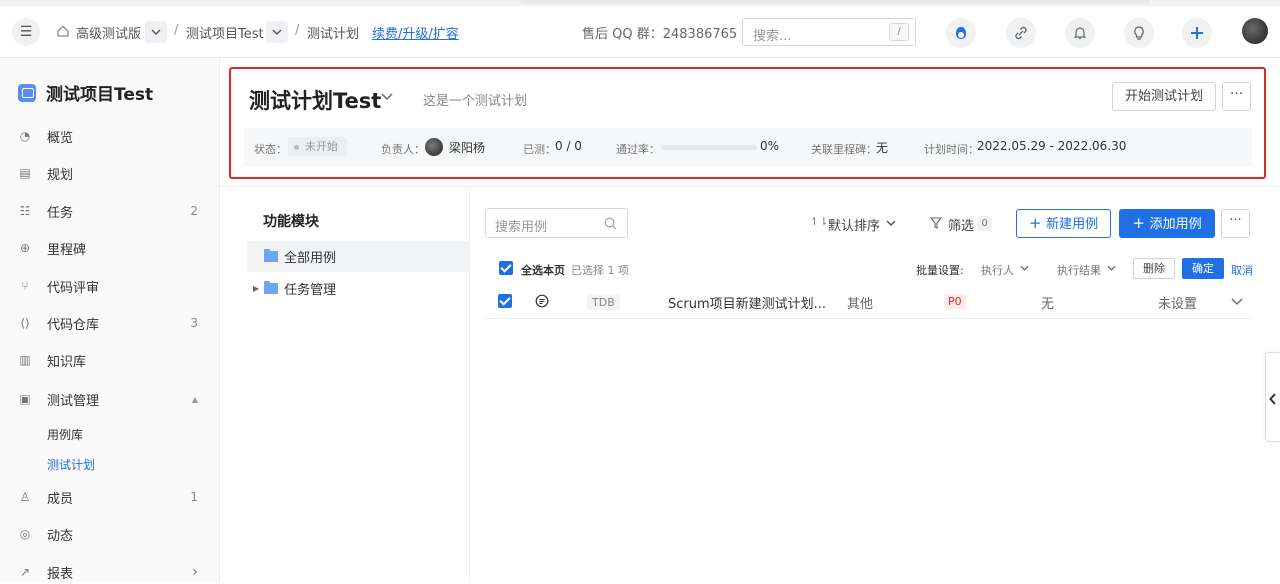 Image resolution: width=1280 pixels, height=584 pixels. I want to click on case-executor: 无, so click(1047, 302).